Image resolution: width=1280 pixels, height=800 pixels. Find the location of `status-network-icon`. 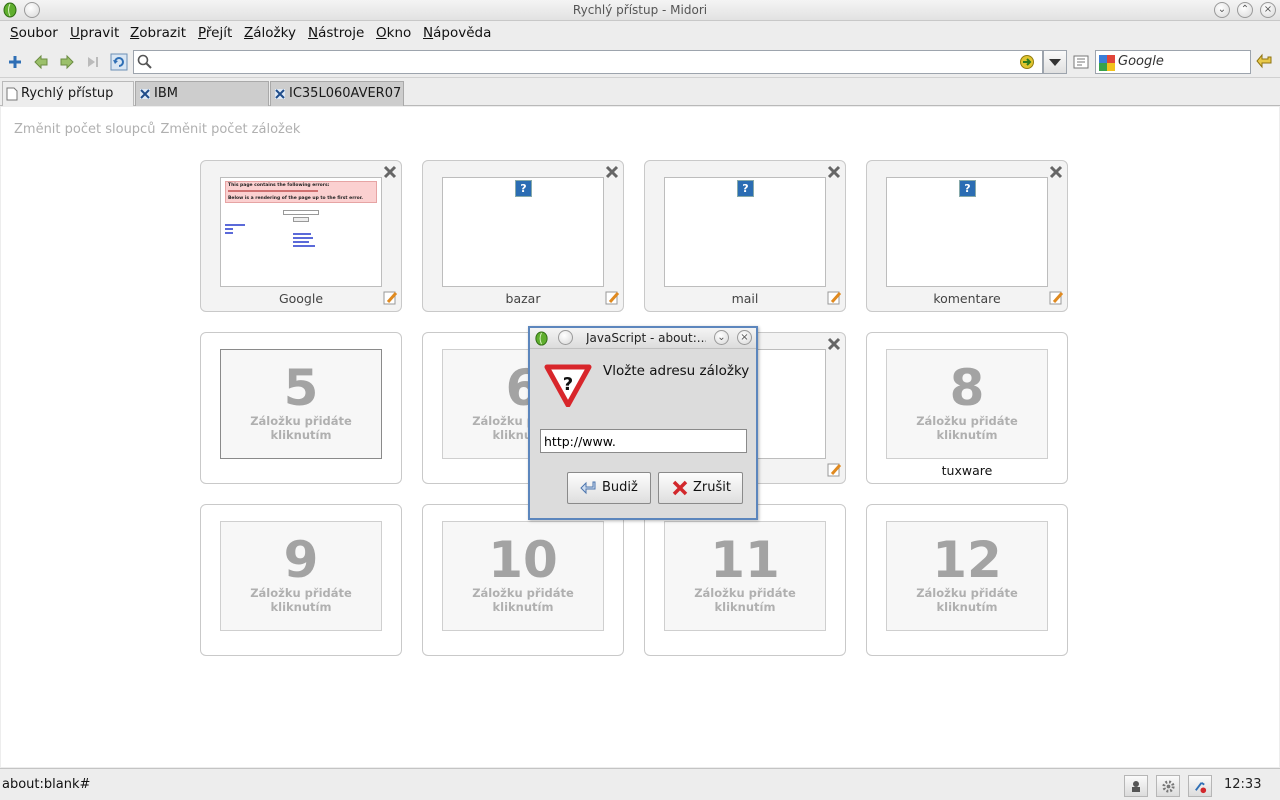

status-network-icon is located at coordinates (1200, 786).